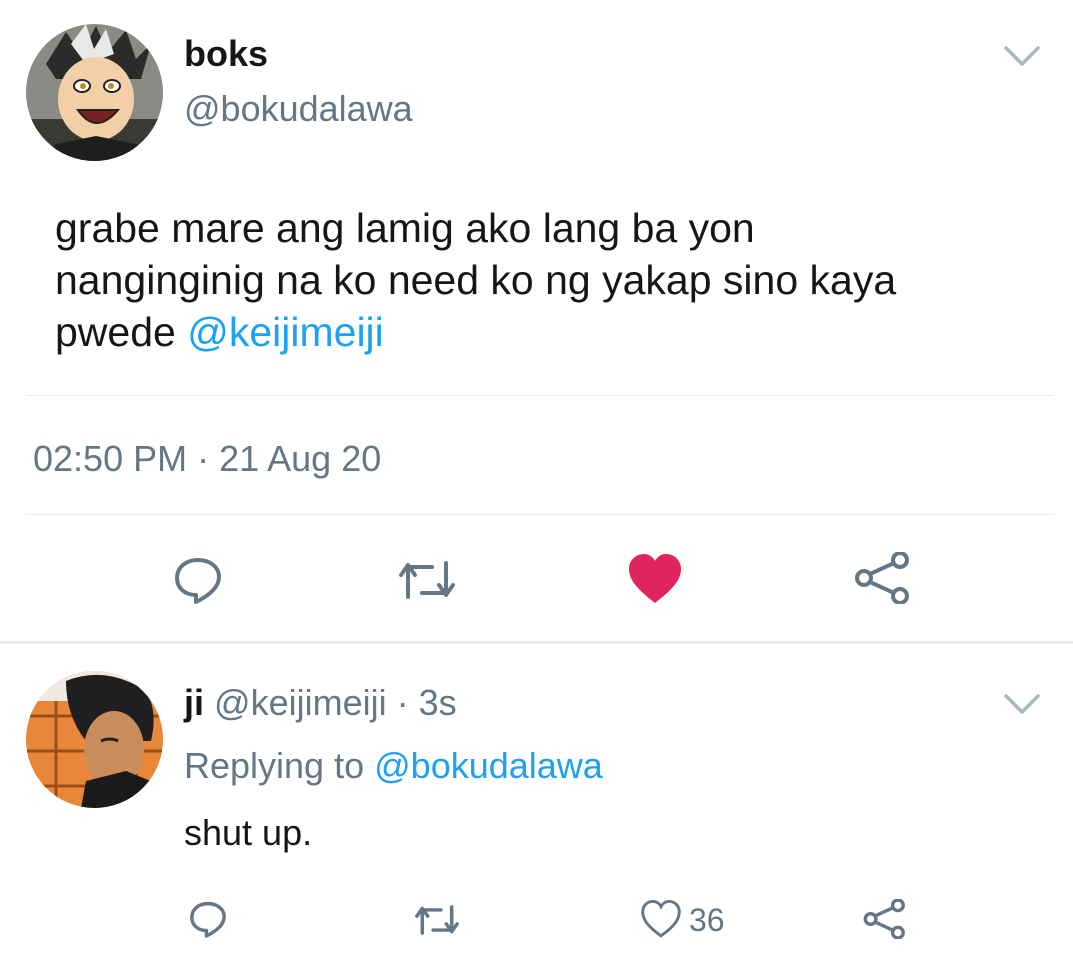  Describe the element at coordinates (655, 579) in the screenshot. I see `heart-filled-icon` at that location.